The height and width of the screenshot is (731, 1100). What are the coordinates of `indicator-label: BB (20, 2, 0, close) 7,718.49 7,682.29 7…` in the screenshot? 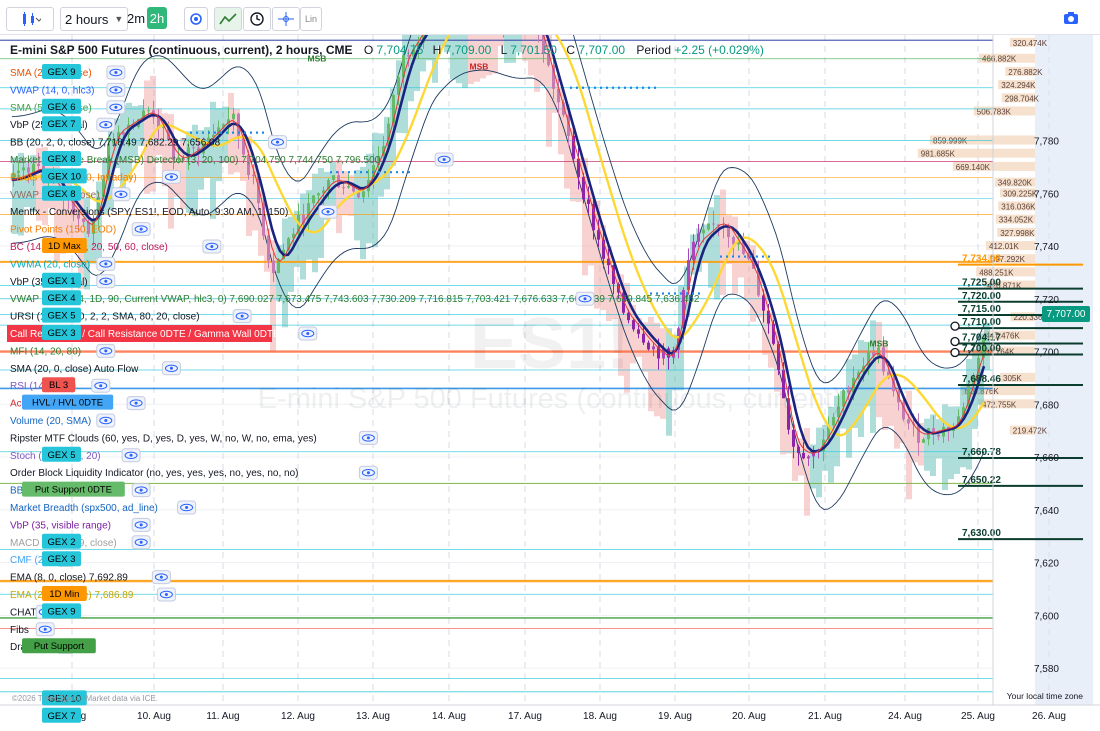 It's located at (115, 143).